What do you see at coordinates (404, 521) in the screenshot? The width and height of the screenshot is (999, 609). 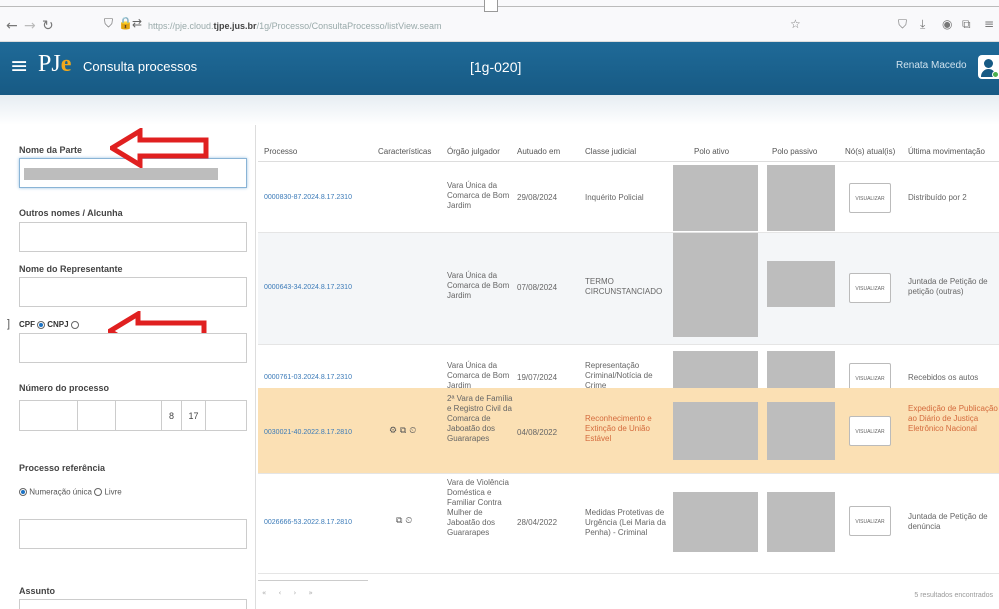 I see `caracteristicas-icons: ⧉ ⏲` at bounding box center [404, 521].